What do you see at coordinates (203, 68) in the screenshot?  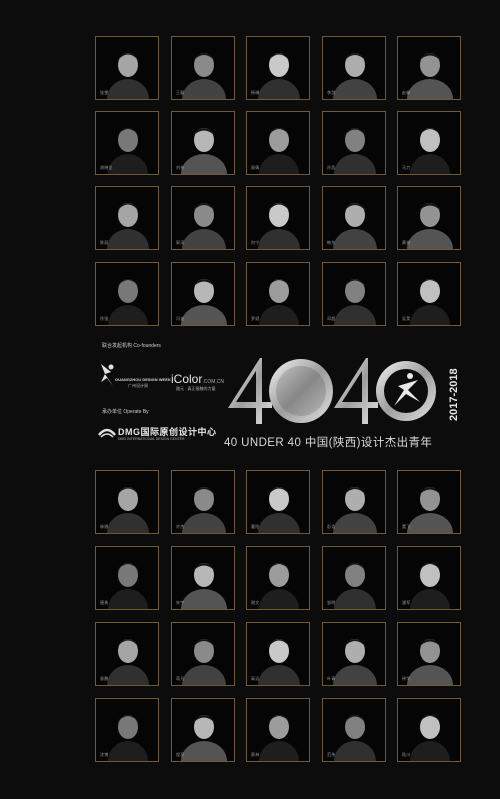 I see `portrait-tile: 王磊` at bounding box center [203, 68].